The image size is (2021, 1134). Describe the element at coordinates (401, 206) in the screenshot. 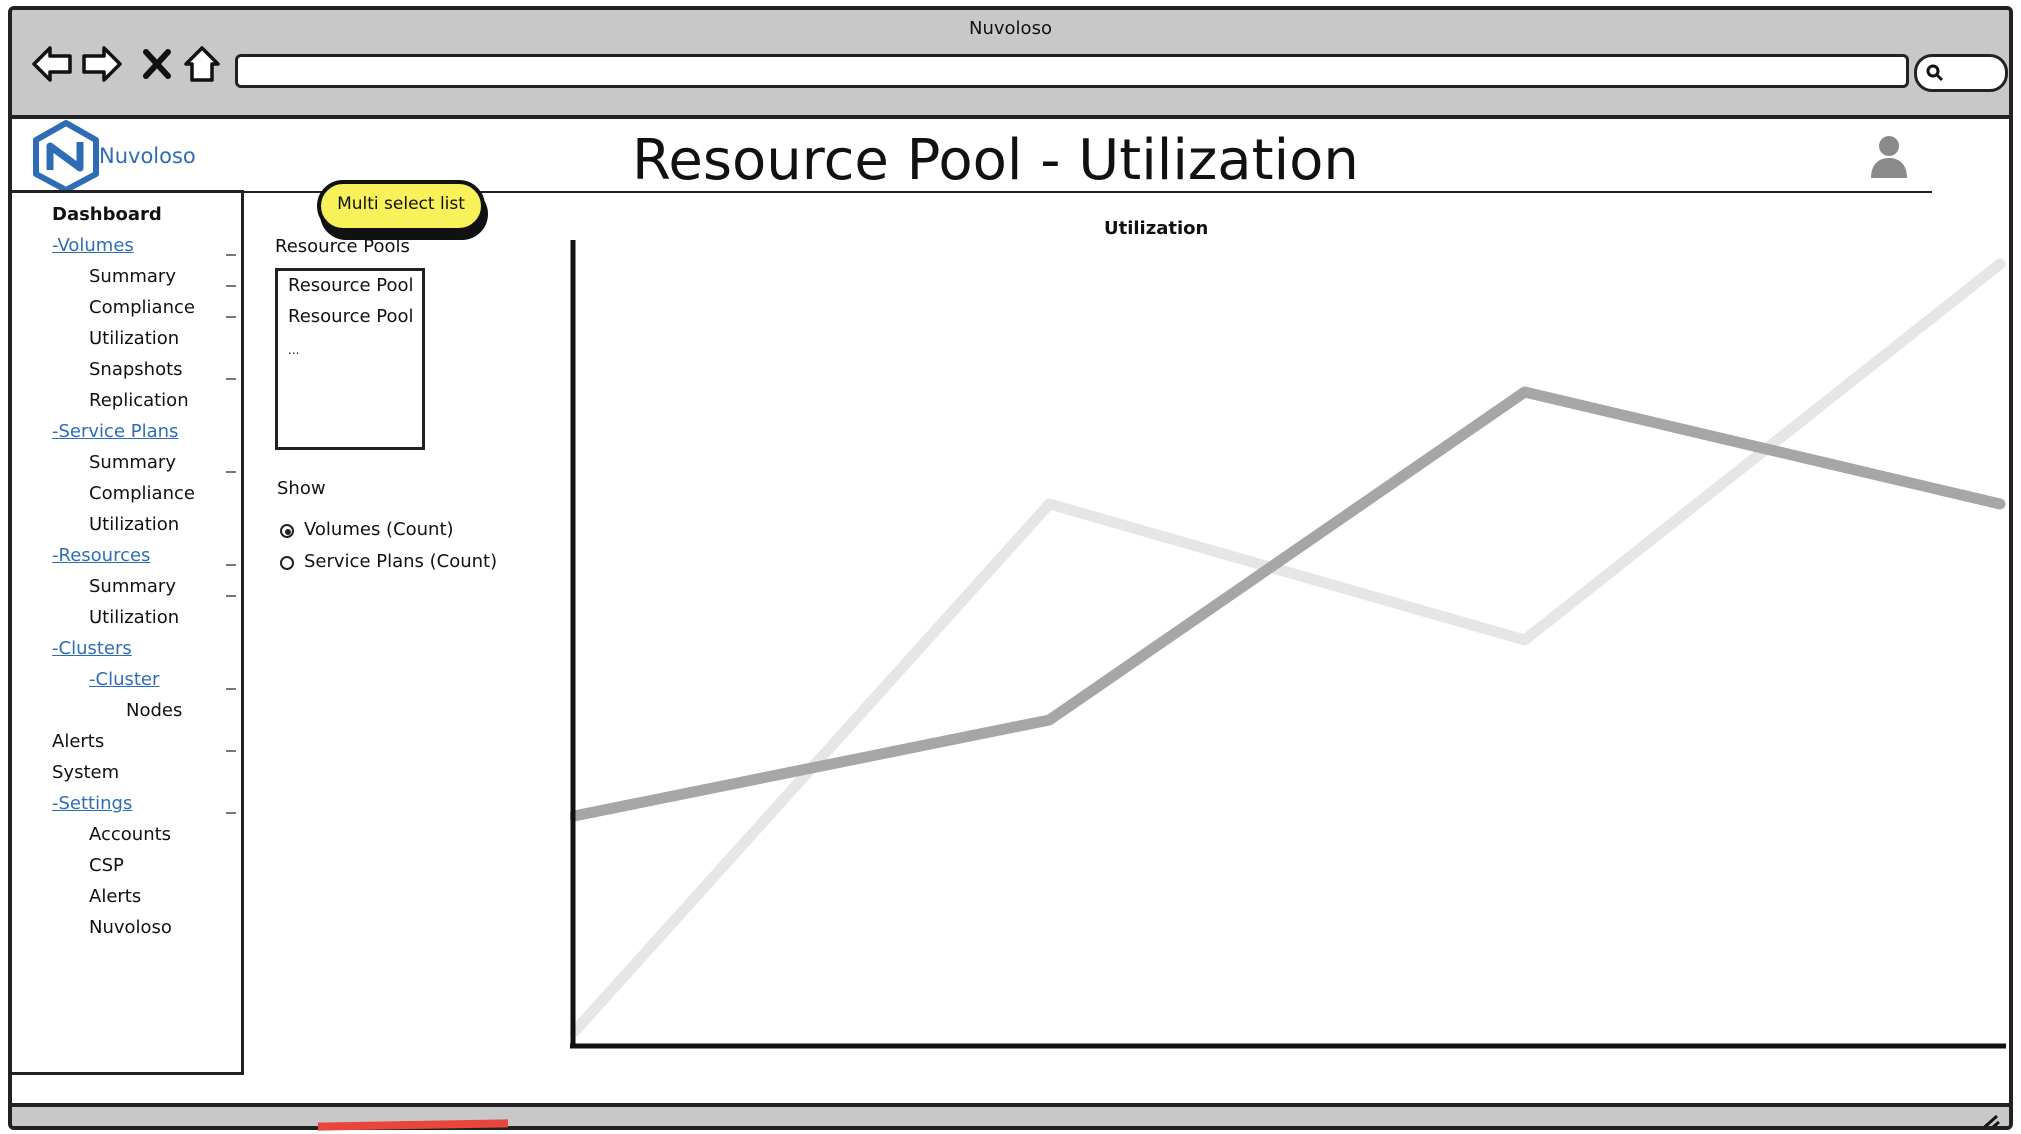

I see `annotation-callout: Multi select list` at that location.